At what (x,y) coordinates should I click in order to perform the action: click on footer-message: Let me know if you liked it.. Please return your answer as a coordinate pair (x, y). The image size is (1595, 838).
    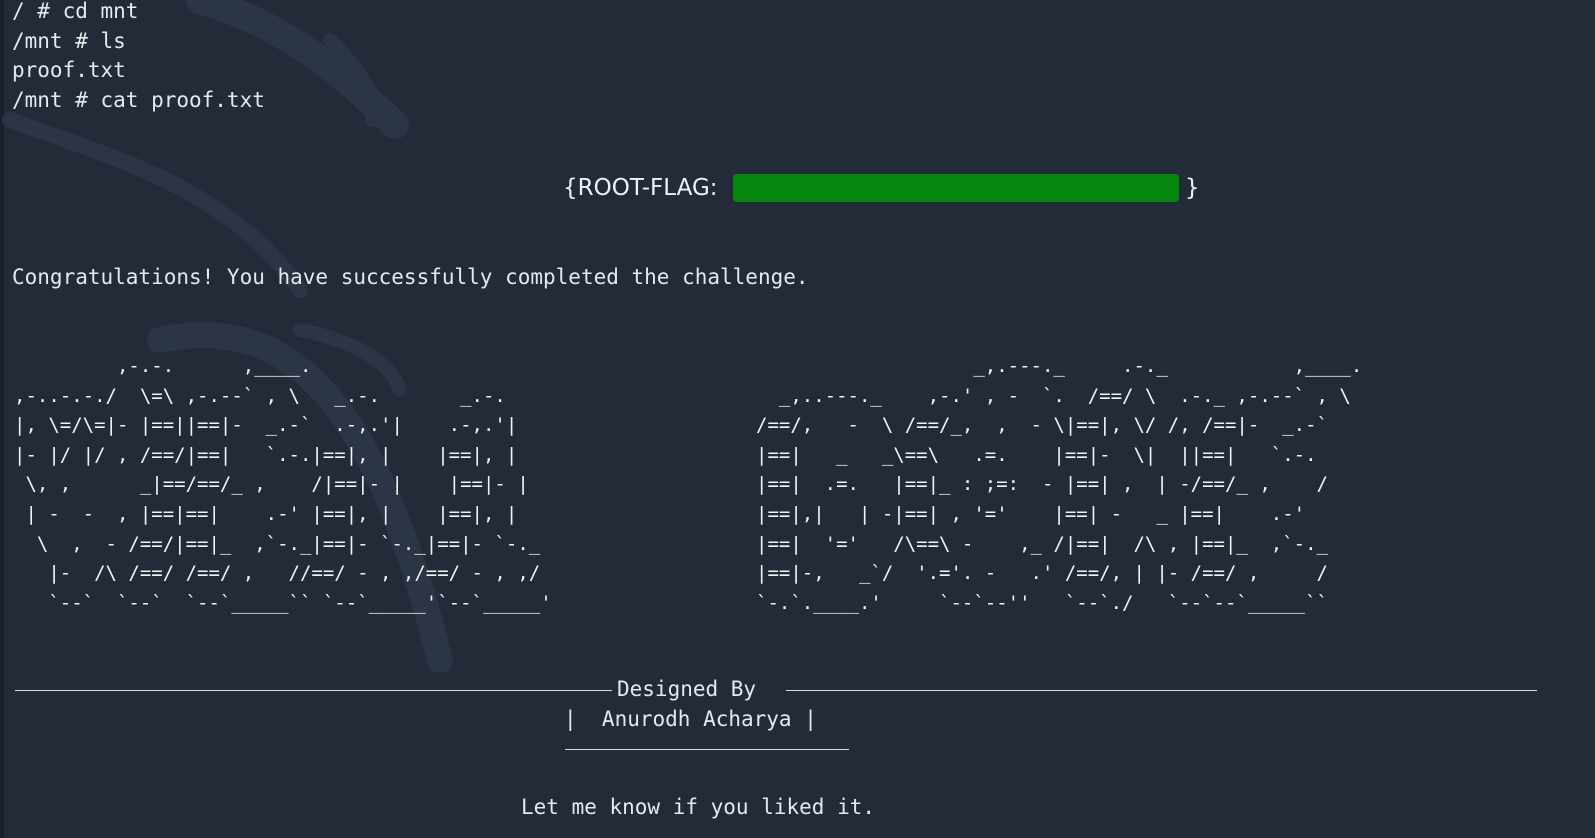
    Looking at the image, I should click on (698, 807).